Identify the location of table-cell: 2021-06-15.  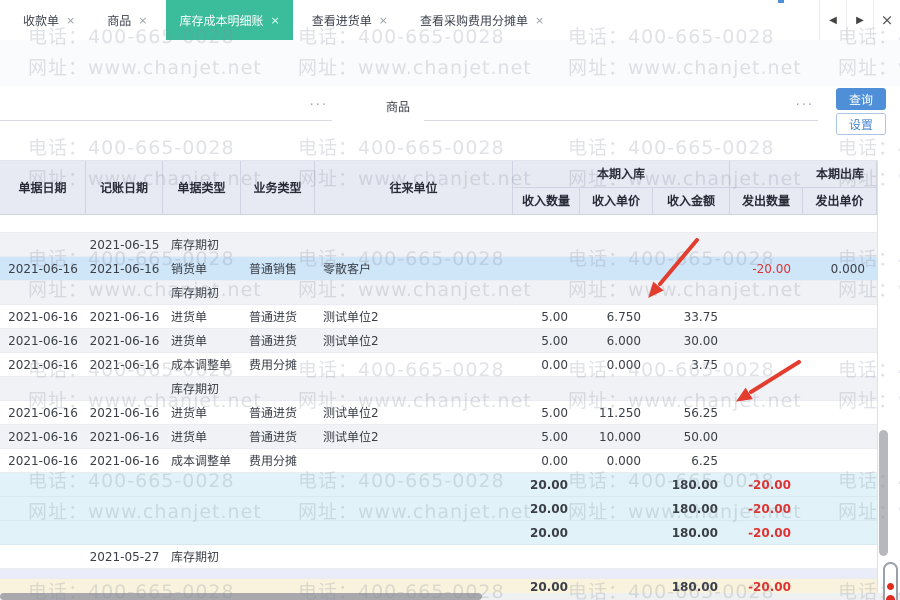
(124, 244).